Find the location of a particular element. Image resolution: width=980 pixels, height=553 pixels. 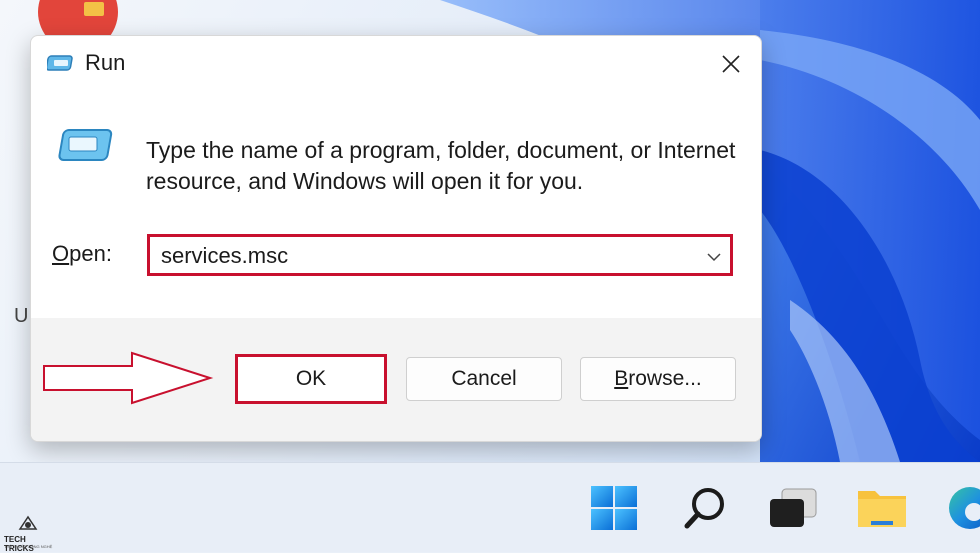

title-bar: Run is located at coordinates (396, 64).